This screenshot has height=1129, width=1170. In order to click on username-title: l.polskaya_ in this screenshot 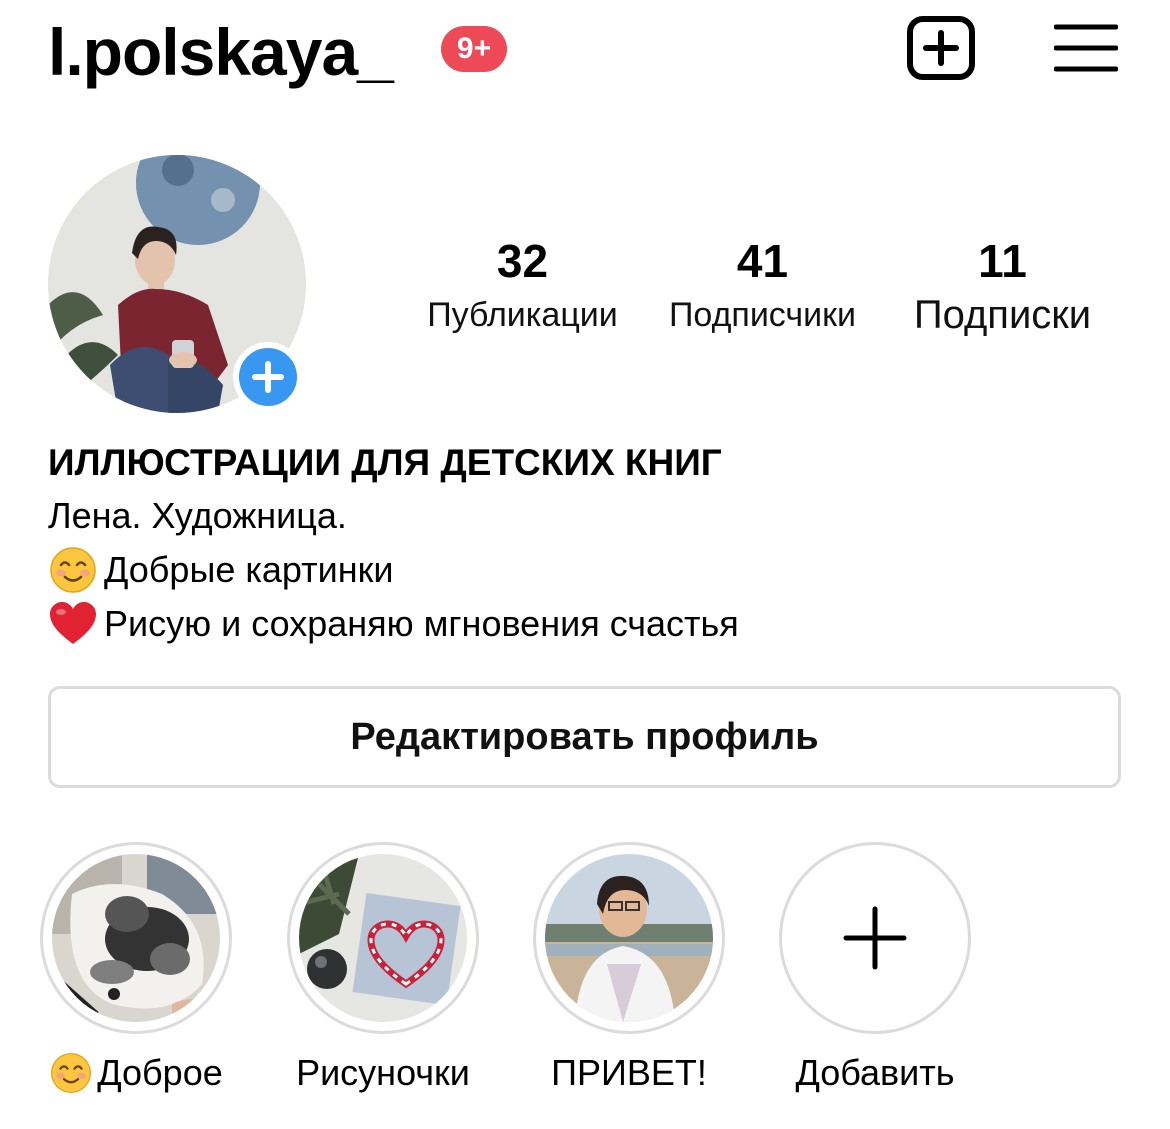, I will do `click(221, 52)`.